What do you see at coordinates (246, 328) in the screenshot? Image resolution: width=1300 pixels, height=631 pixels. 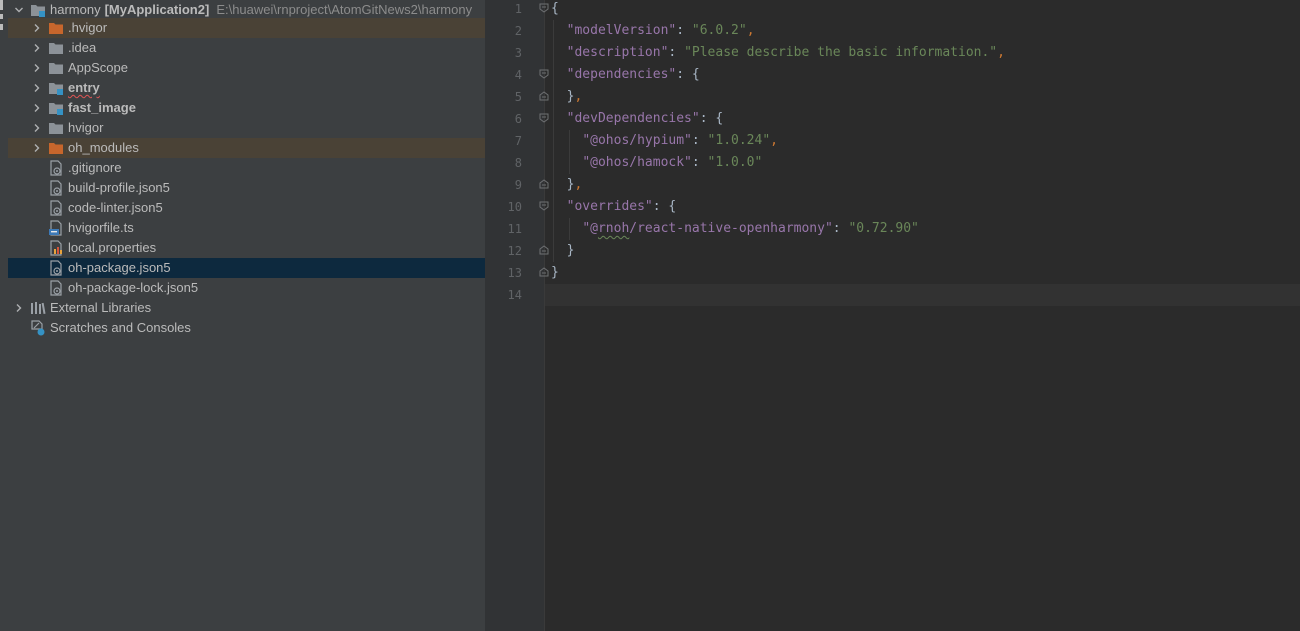 I see `tree-item-scratches: Scratches and Consoles` at bounding box center [246, 328].